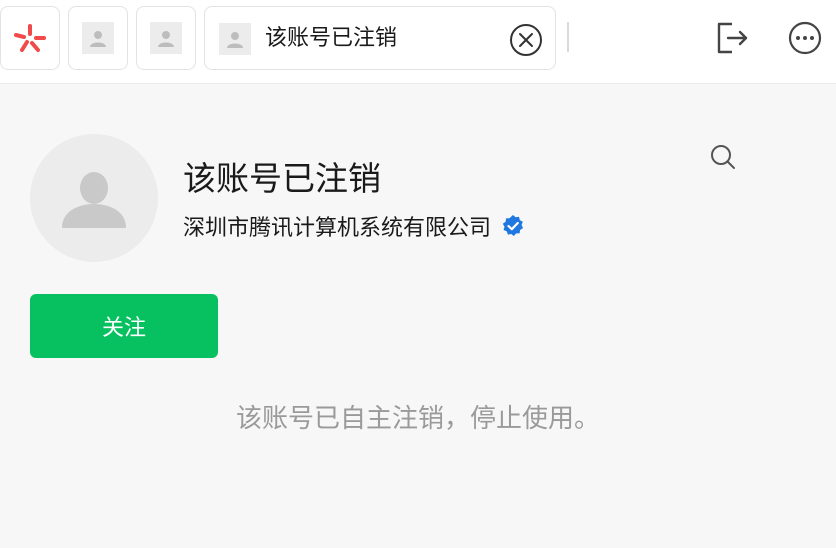 Image resolution: width=836 pixels, height=548 pixels. I want to click on deactivated-notice: 该账号已自主注销，停止使用。, so click(417, 419).